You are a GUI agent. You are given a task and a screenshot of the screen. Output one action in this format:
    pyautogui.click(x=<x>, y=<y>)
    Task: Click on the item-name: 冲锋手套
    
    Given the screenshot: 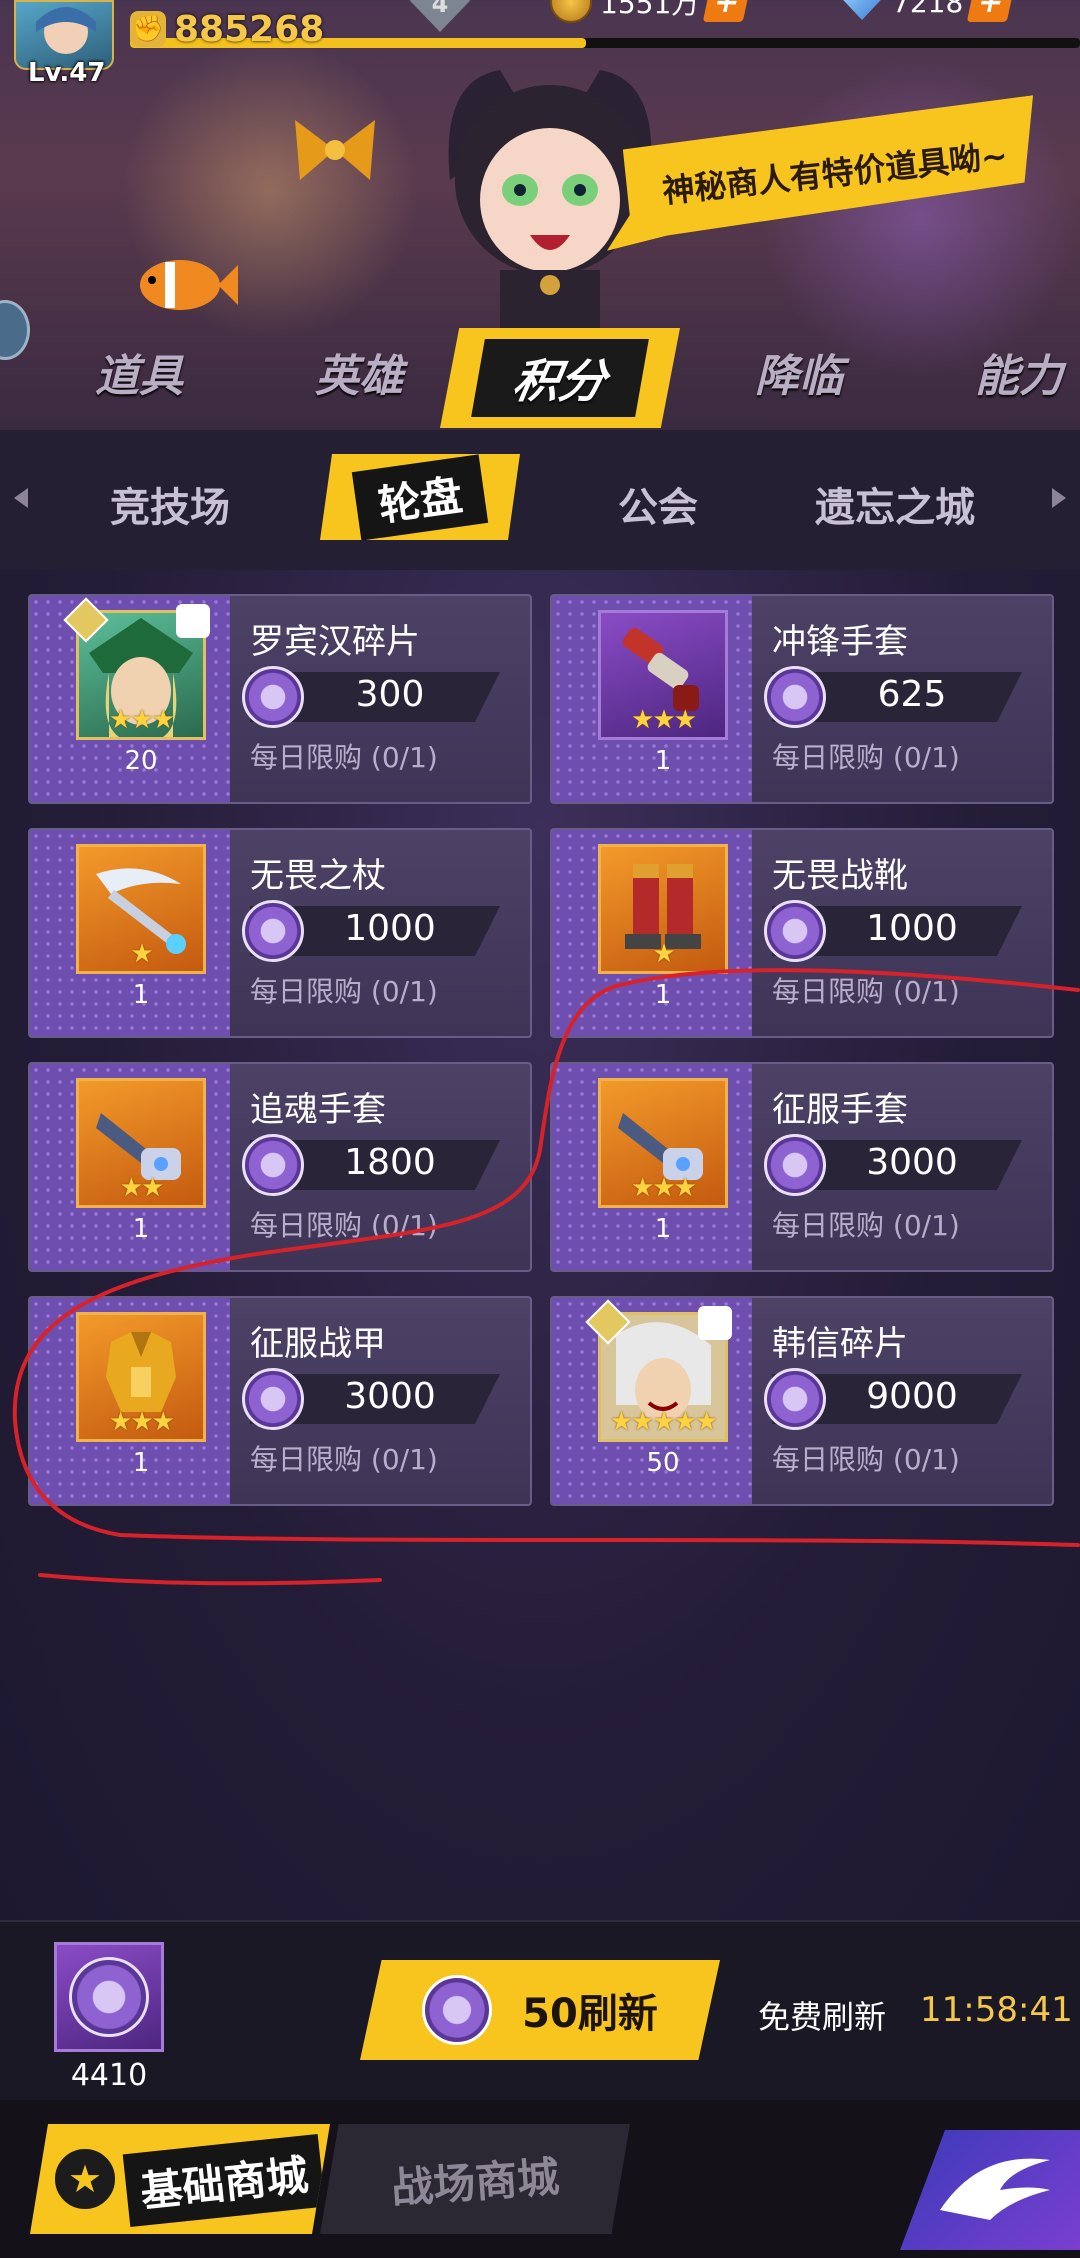 What is the action you would take?
    pyautogui.click(x=840, y=642)
    